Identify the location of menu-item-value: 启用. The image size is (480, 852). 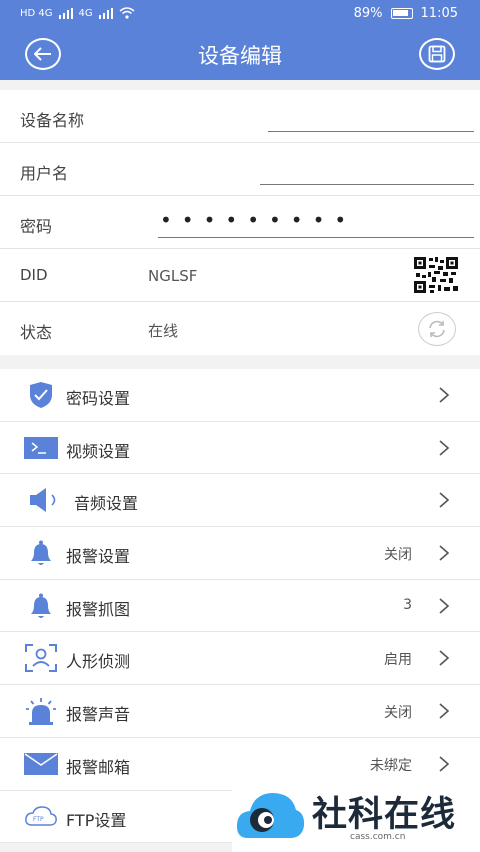
(398, 660).